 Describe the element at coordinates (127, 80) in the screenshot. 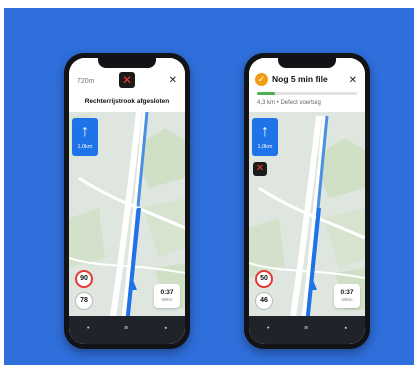

I see `road-closed-icon: ✕` at that location.